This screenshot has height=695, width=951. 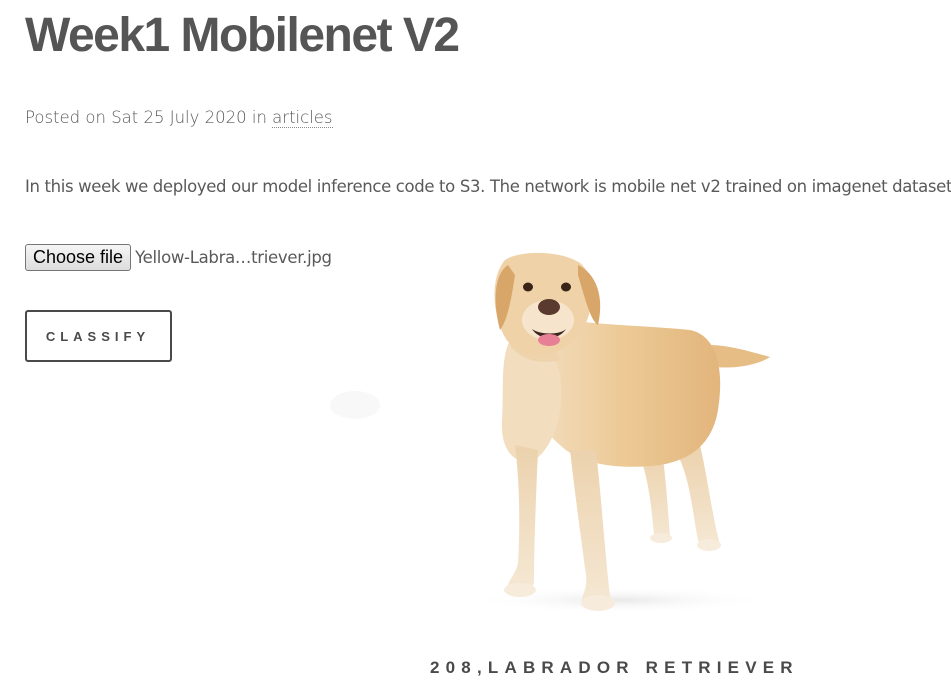 What do you see at coordinates (242, 35) in the screenshot?
I see `page-title: Week1 Mobilenet V2` at bounding box center [242, 35].